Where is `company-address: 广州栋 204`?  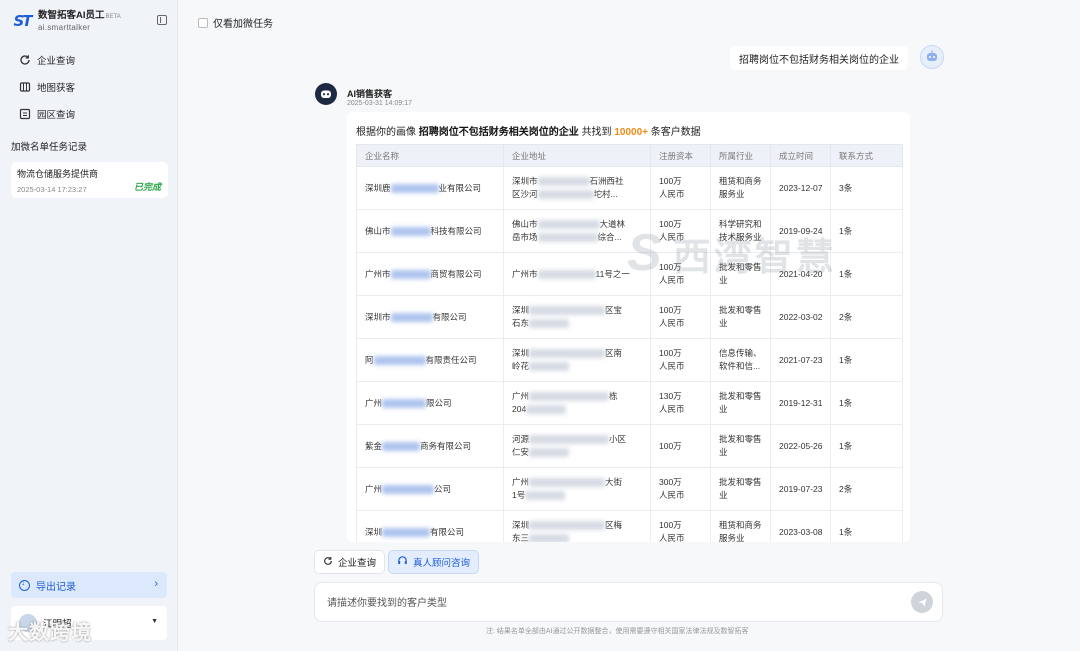 company-address: 广州栋 204 is located at coordinates (577, 403).